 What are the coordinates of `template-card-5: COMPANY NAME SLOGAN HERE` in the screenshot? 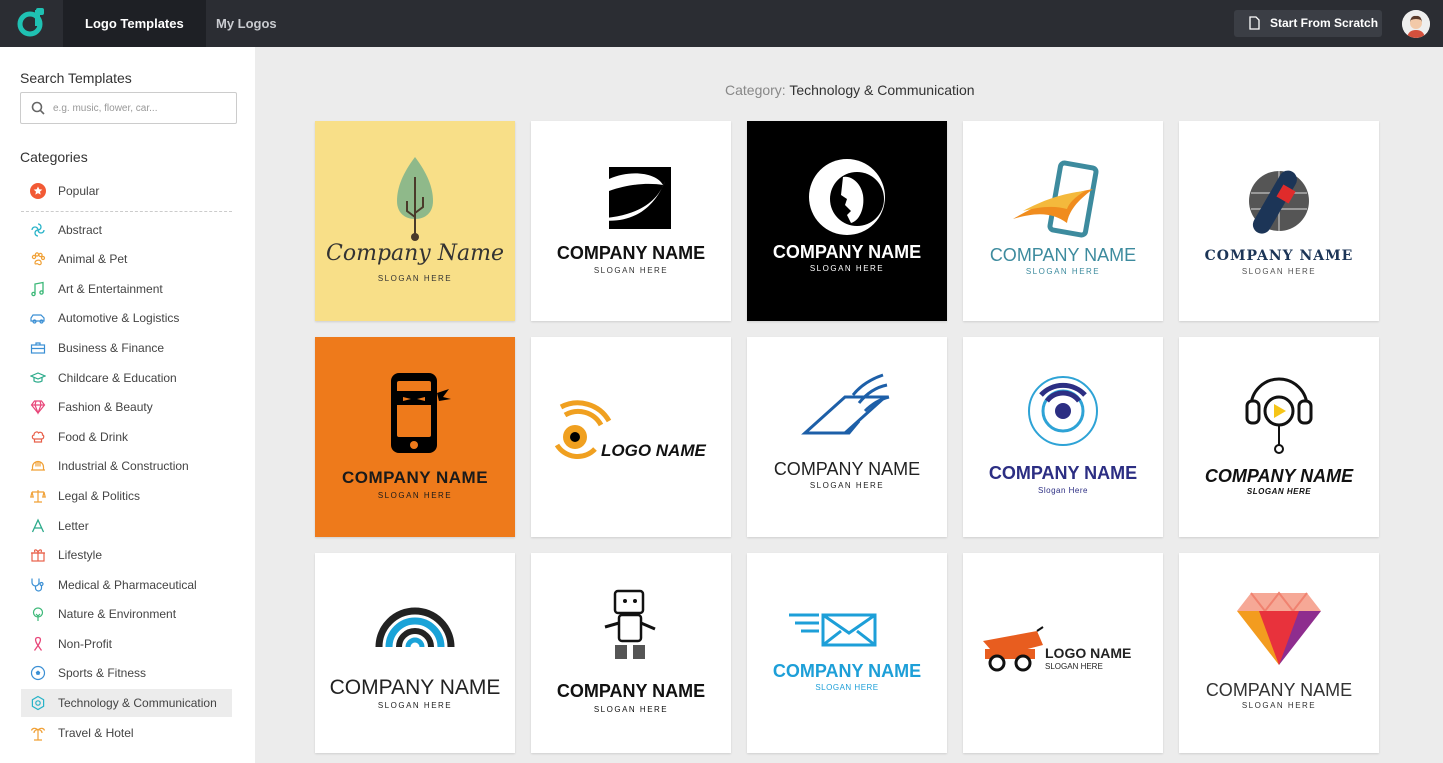 It's located at (1279, 221).